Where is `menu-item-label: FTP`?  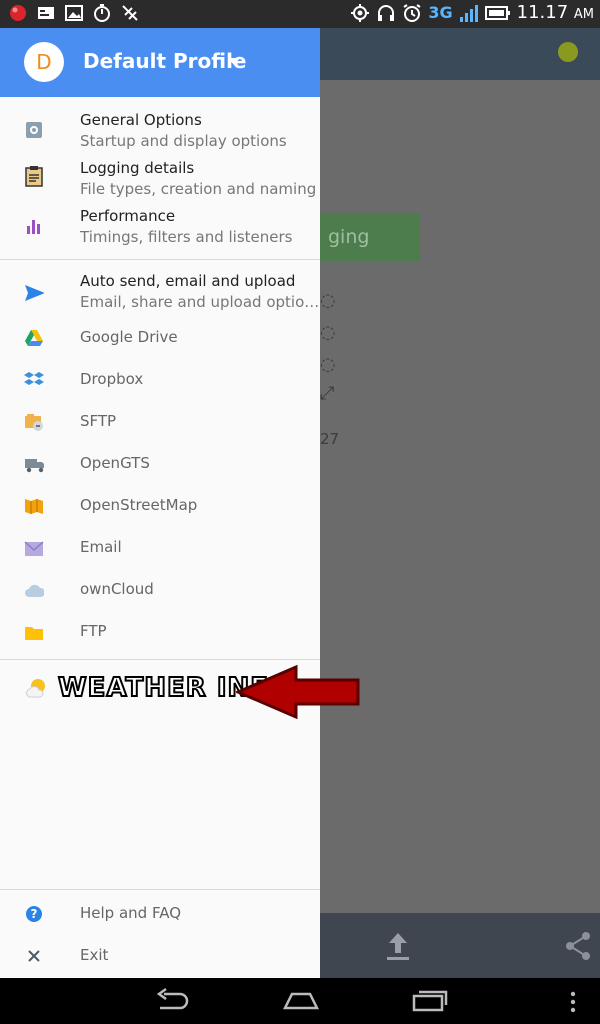
menu-item-label: FTP is located at coordinates (93, 631).